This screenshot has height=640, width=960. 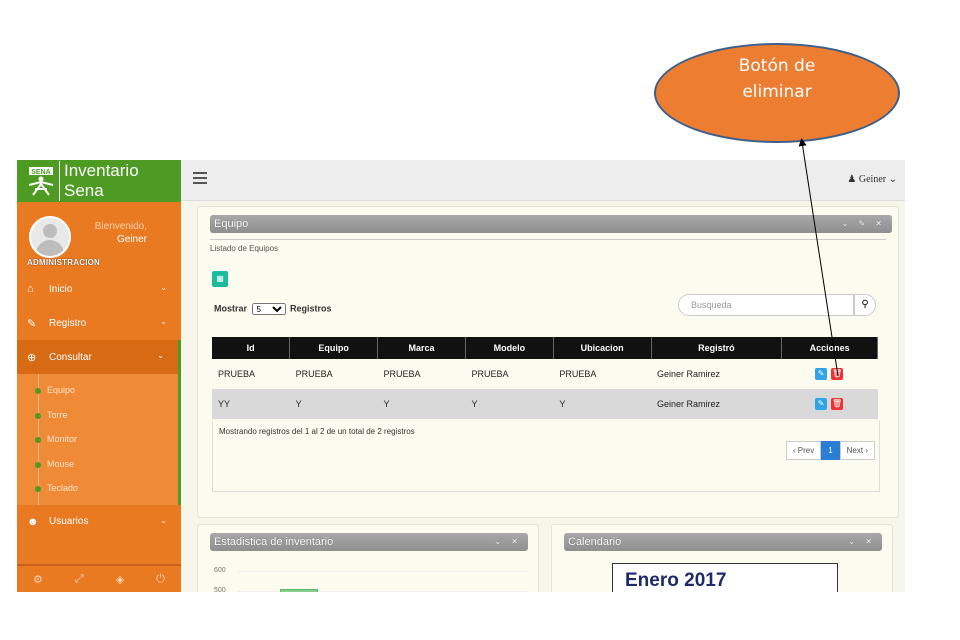 I want to click on col-header: Registró, so click(x=717, y=348).